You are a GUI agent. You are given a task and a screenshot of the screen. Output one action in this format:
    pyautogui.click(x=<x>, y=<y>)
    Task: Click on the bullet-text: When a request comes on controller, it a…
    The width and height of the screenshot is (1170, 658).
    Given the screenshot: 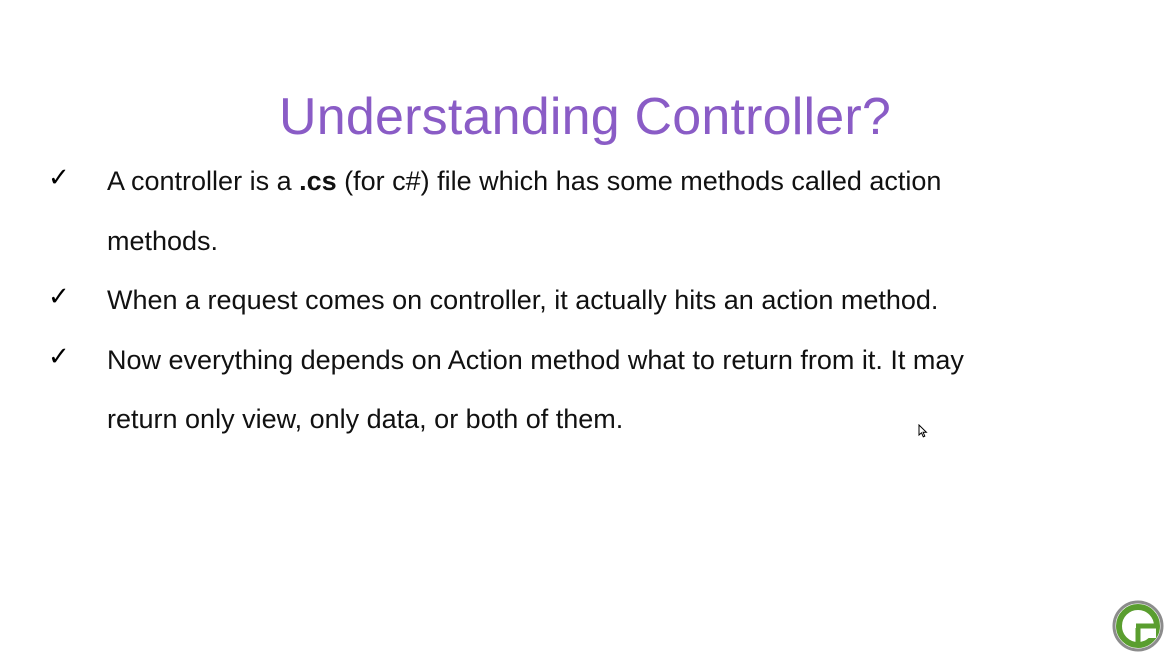 What is the action you would take?
    pyautogui.click(x=523, y=300)
    